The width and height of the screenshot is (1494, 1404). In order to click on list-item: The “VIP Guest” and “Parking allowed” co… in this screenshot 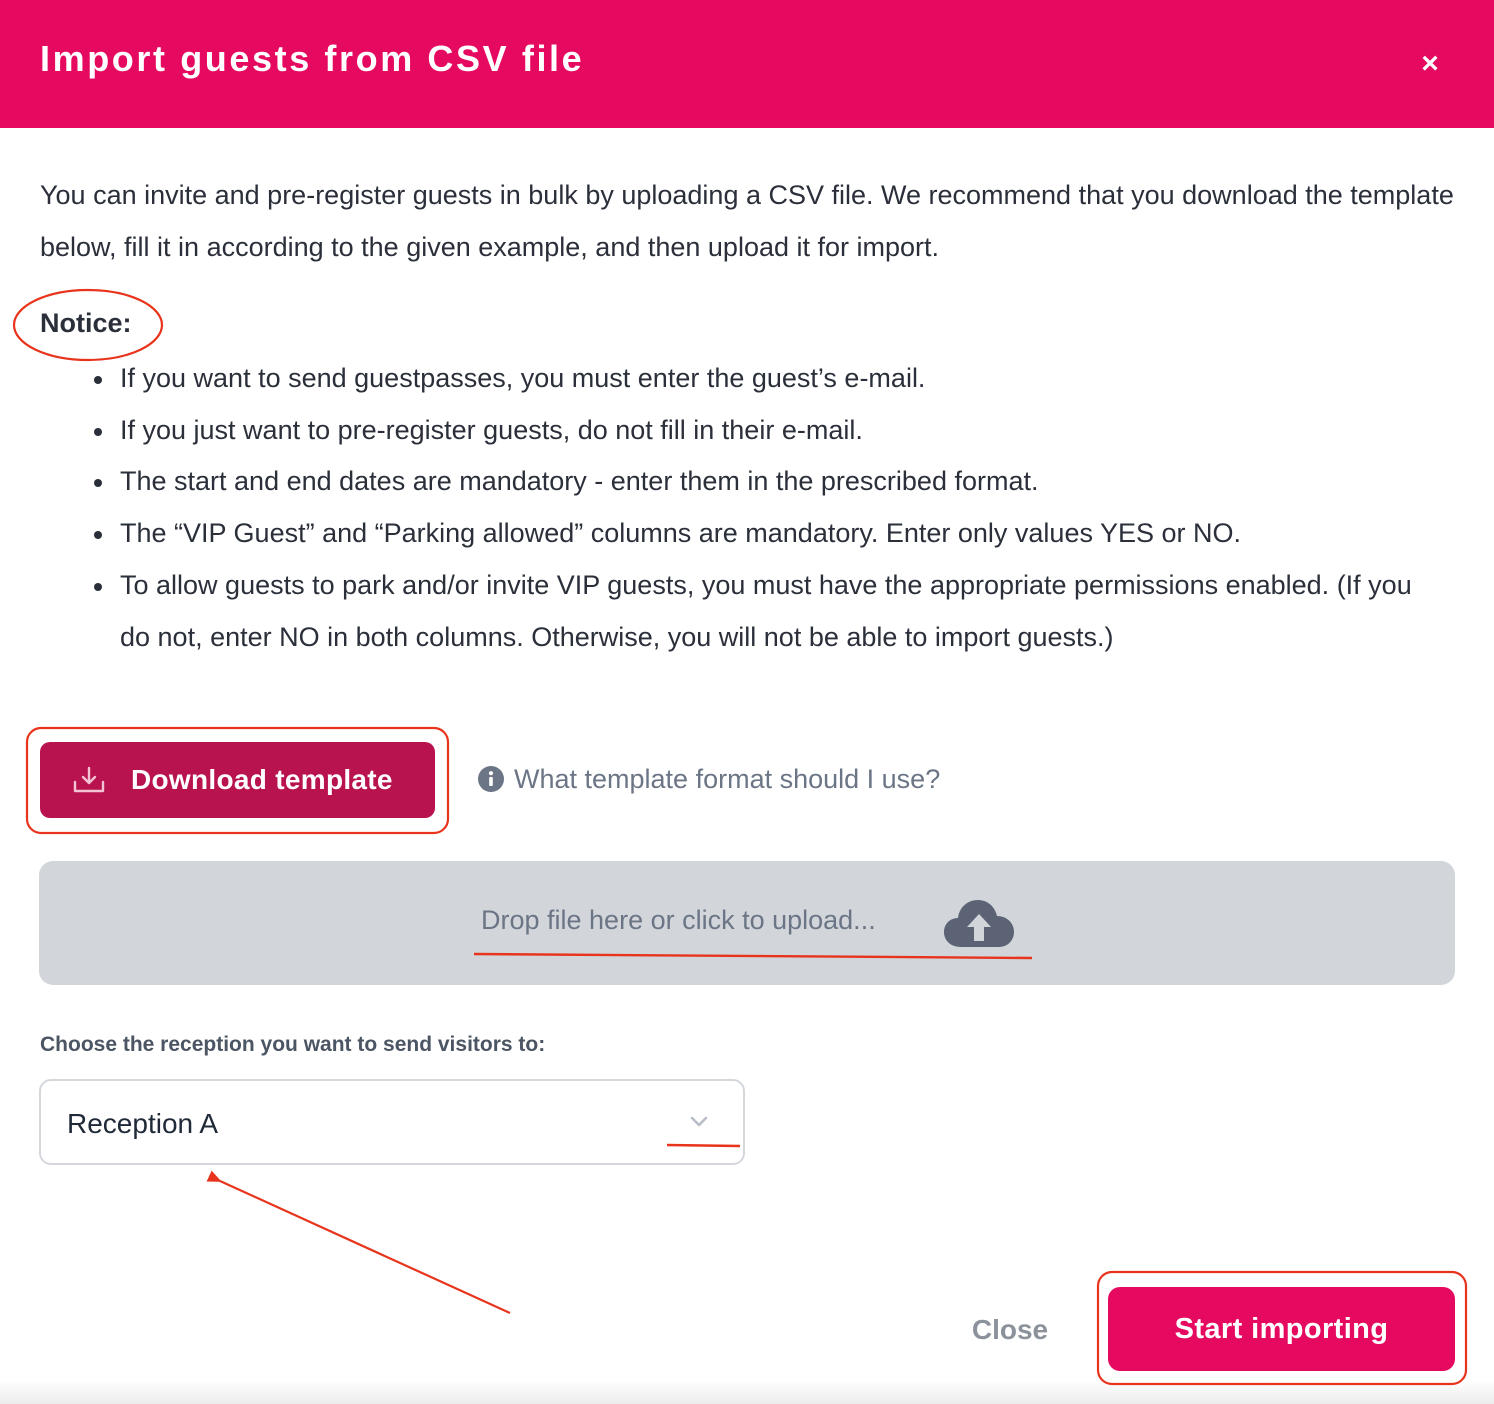, I will do `click(757, 534)`.